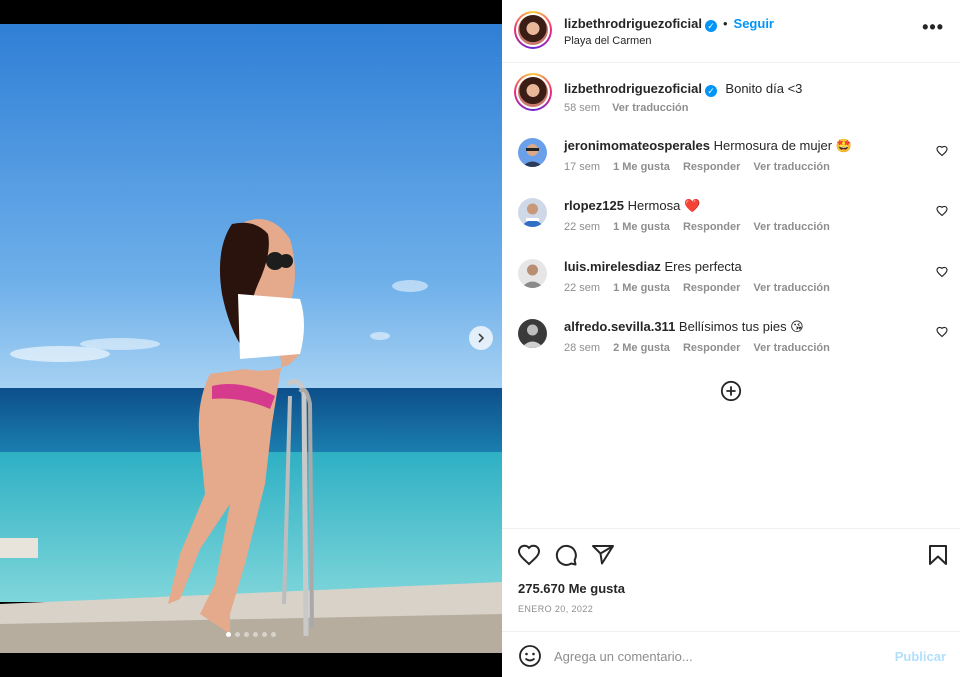 This screenshot has width=960, height=677. Describe the element at coordinates (533, 92) in the screenshot. I see `caption-author-avatar` at that location.